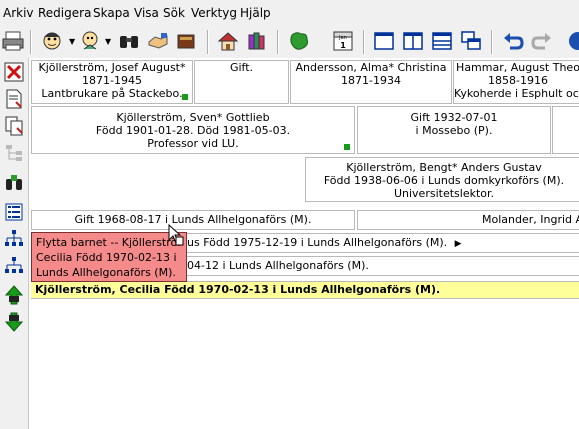  I want to click on menu-arkiv: Arkiv, so click(18, 13).